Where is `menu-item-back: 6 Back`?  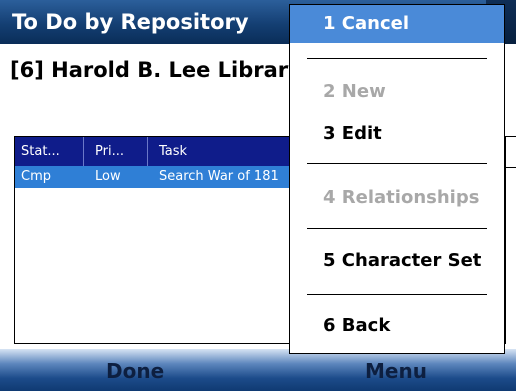
menu-item-back: 6 Back is located at coordinates (356, 325).